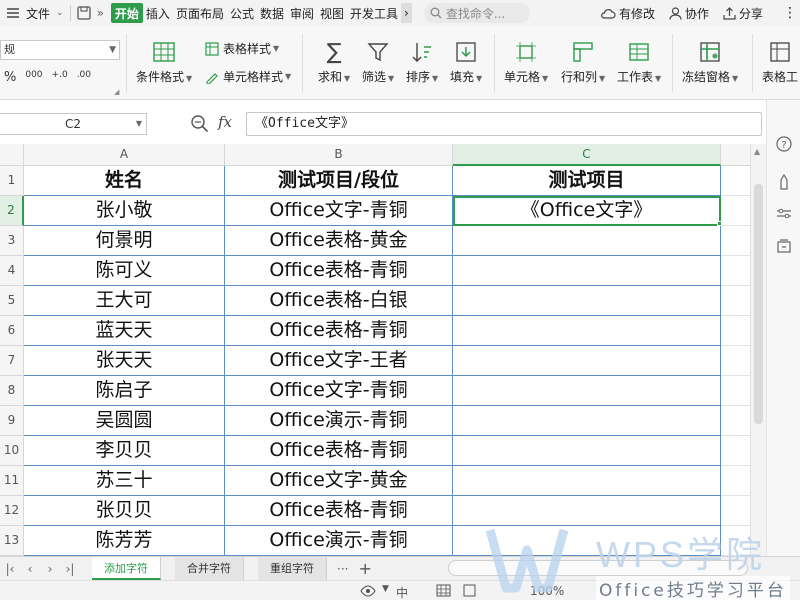 This screenshot has width=800, height=600. What do you see at coordinates (292, 568) in the screenshot?
I see `sheet-tab-reorganize-chars: 重组字符` at bounding box center [292, 568].